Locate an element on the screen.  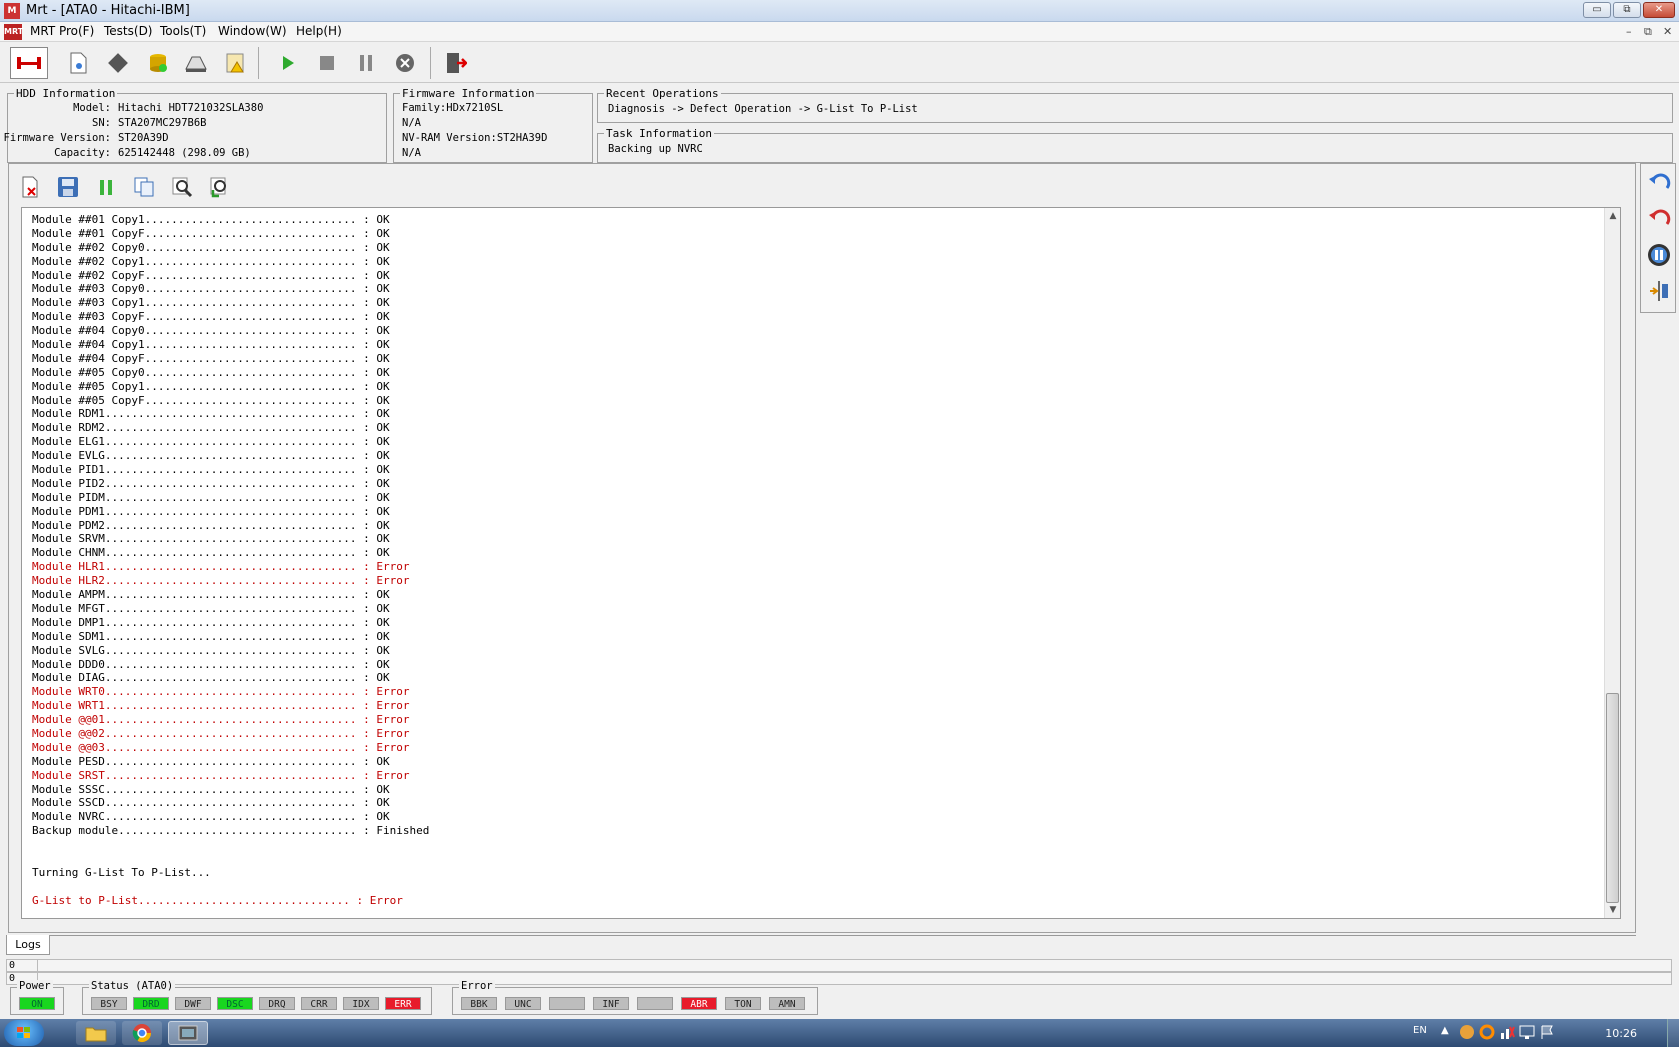
pause-circle-button is located at coordinates (1659, 255).